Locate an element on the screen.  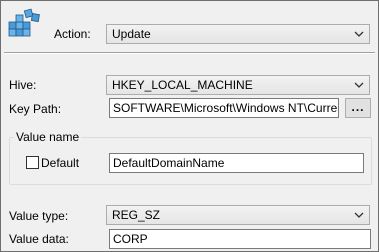
key-path-label: Key Path: is located at coordinates (35, 109).